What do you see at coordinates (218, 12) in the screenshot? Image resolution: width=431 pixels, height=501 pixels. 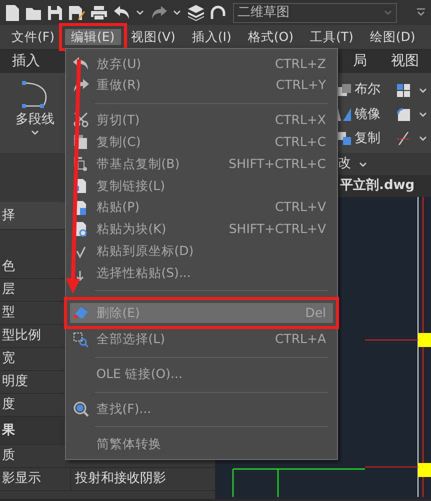 I see `arc-icon` at bounding box center [218, 12].